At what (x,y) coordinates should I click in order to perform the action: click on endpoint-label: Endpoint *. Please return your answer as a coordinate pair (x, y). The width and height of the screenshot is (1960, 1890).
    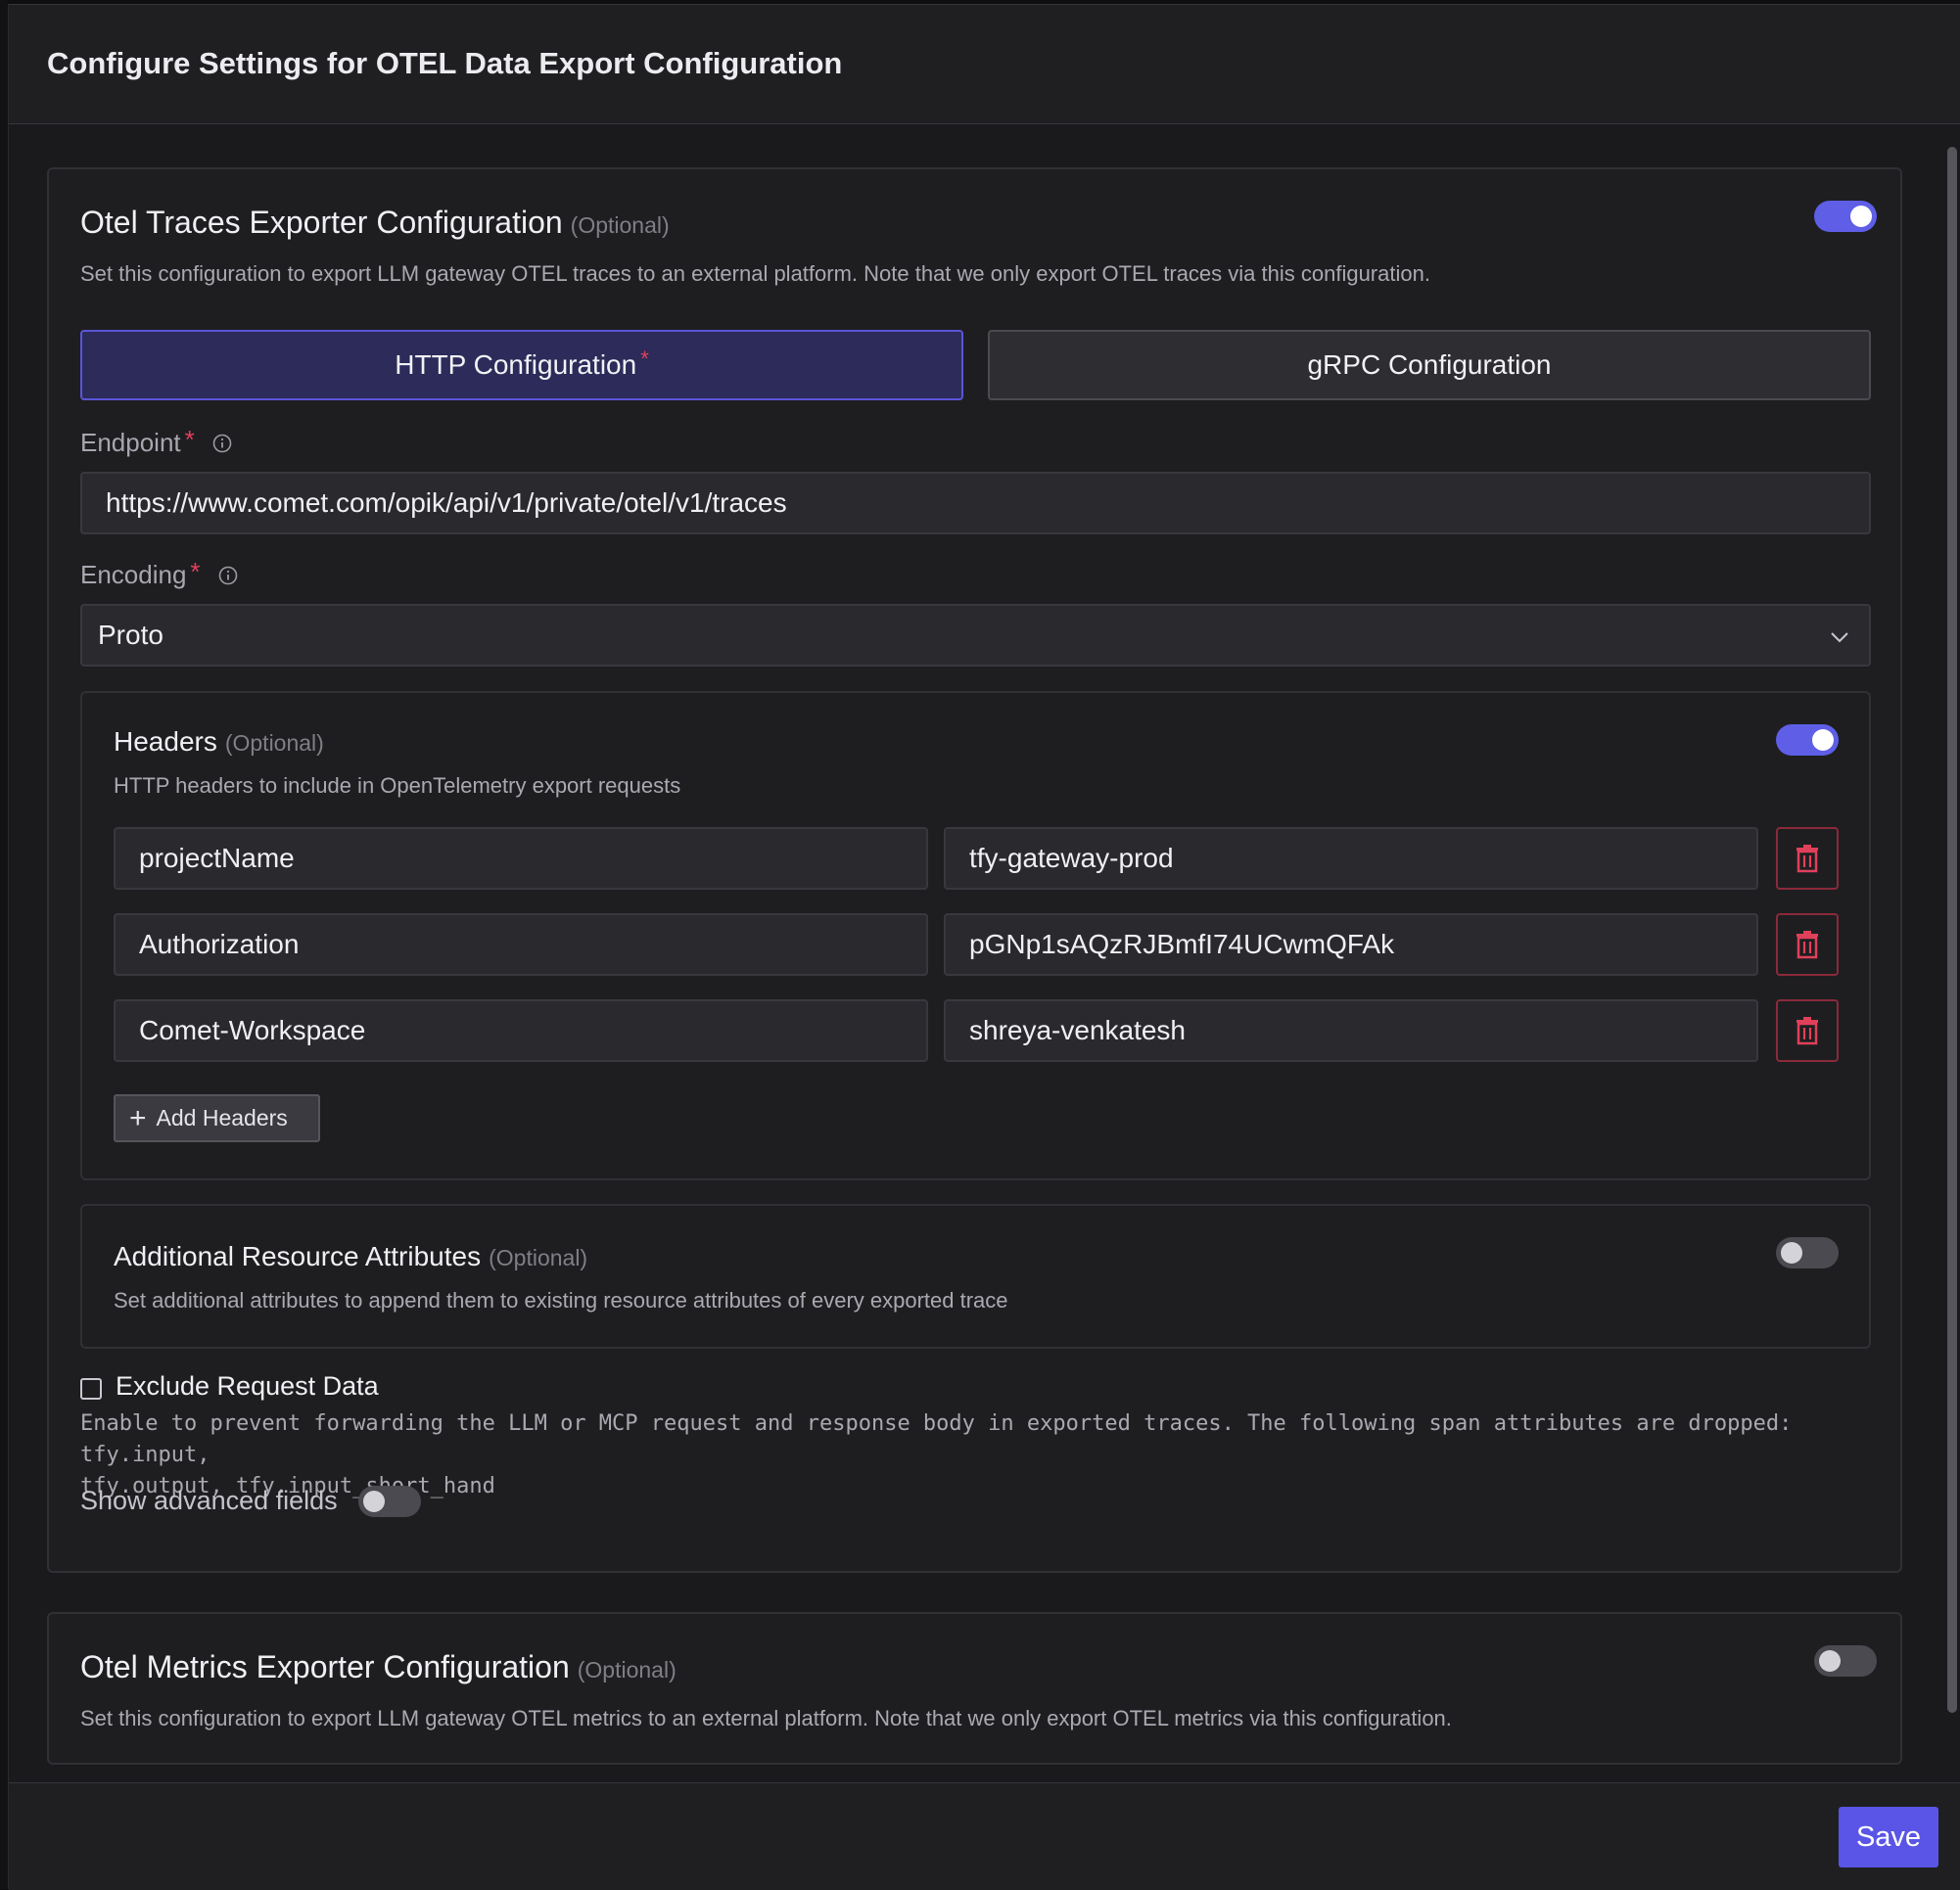
    Looking at the image, I should click on (156, 441).